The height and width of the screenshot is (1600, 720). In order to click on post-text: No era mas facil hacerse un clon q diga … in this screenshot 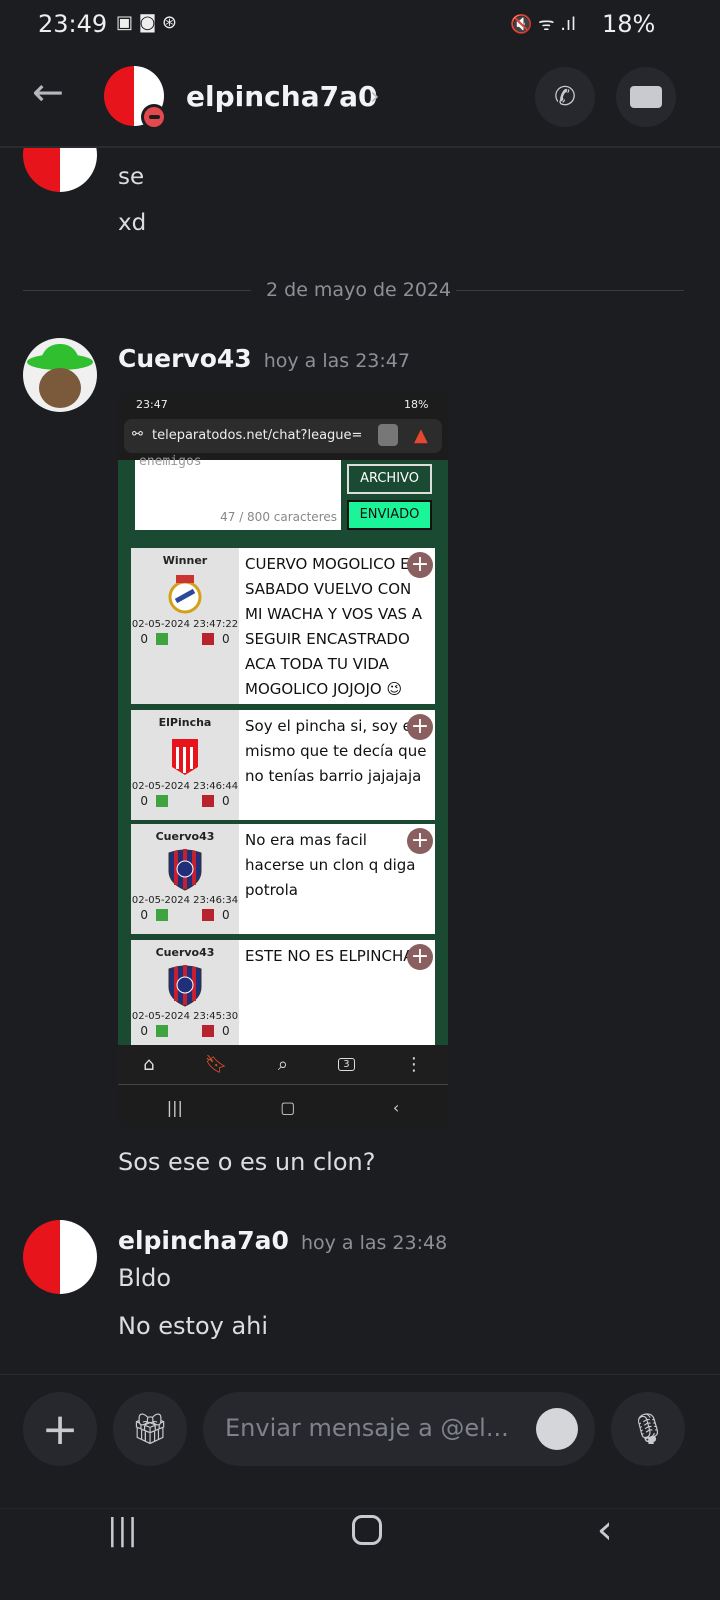, I will do `click(330, 865)`.